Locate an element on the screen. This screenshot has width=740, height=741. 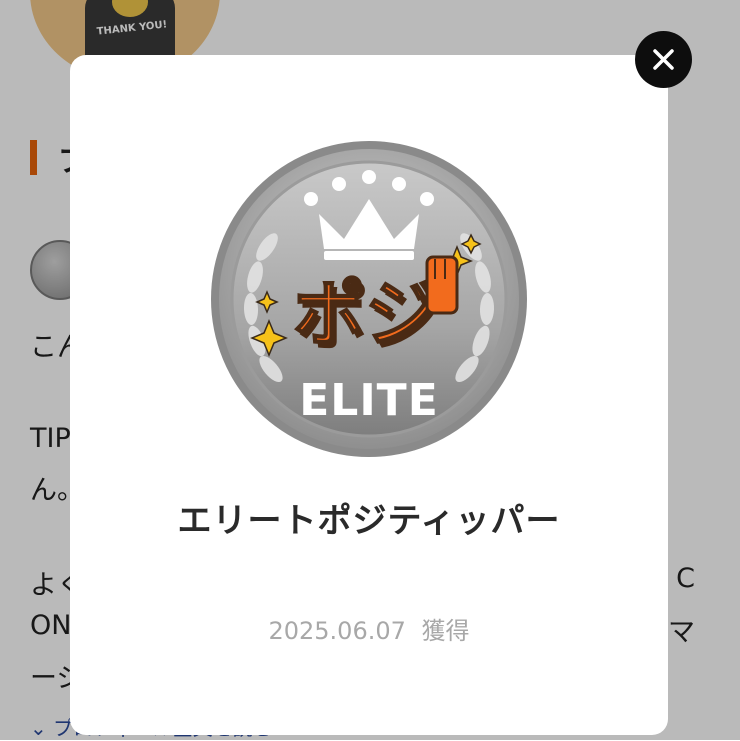
badge-tier-text: ELITE is located at coordinates (369, 400).